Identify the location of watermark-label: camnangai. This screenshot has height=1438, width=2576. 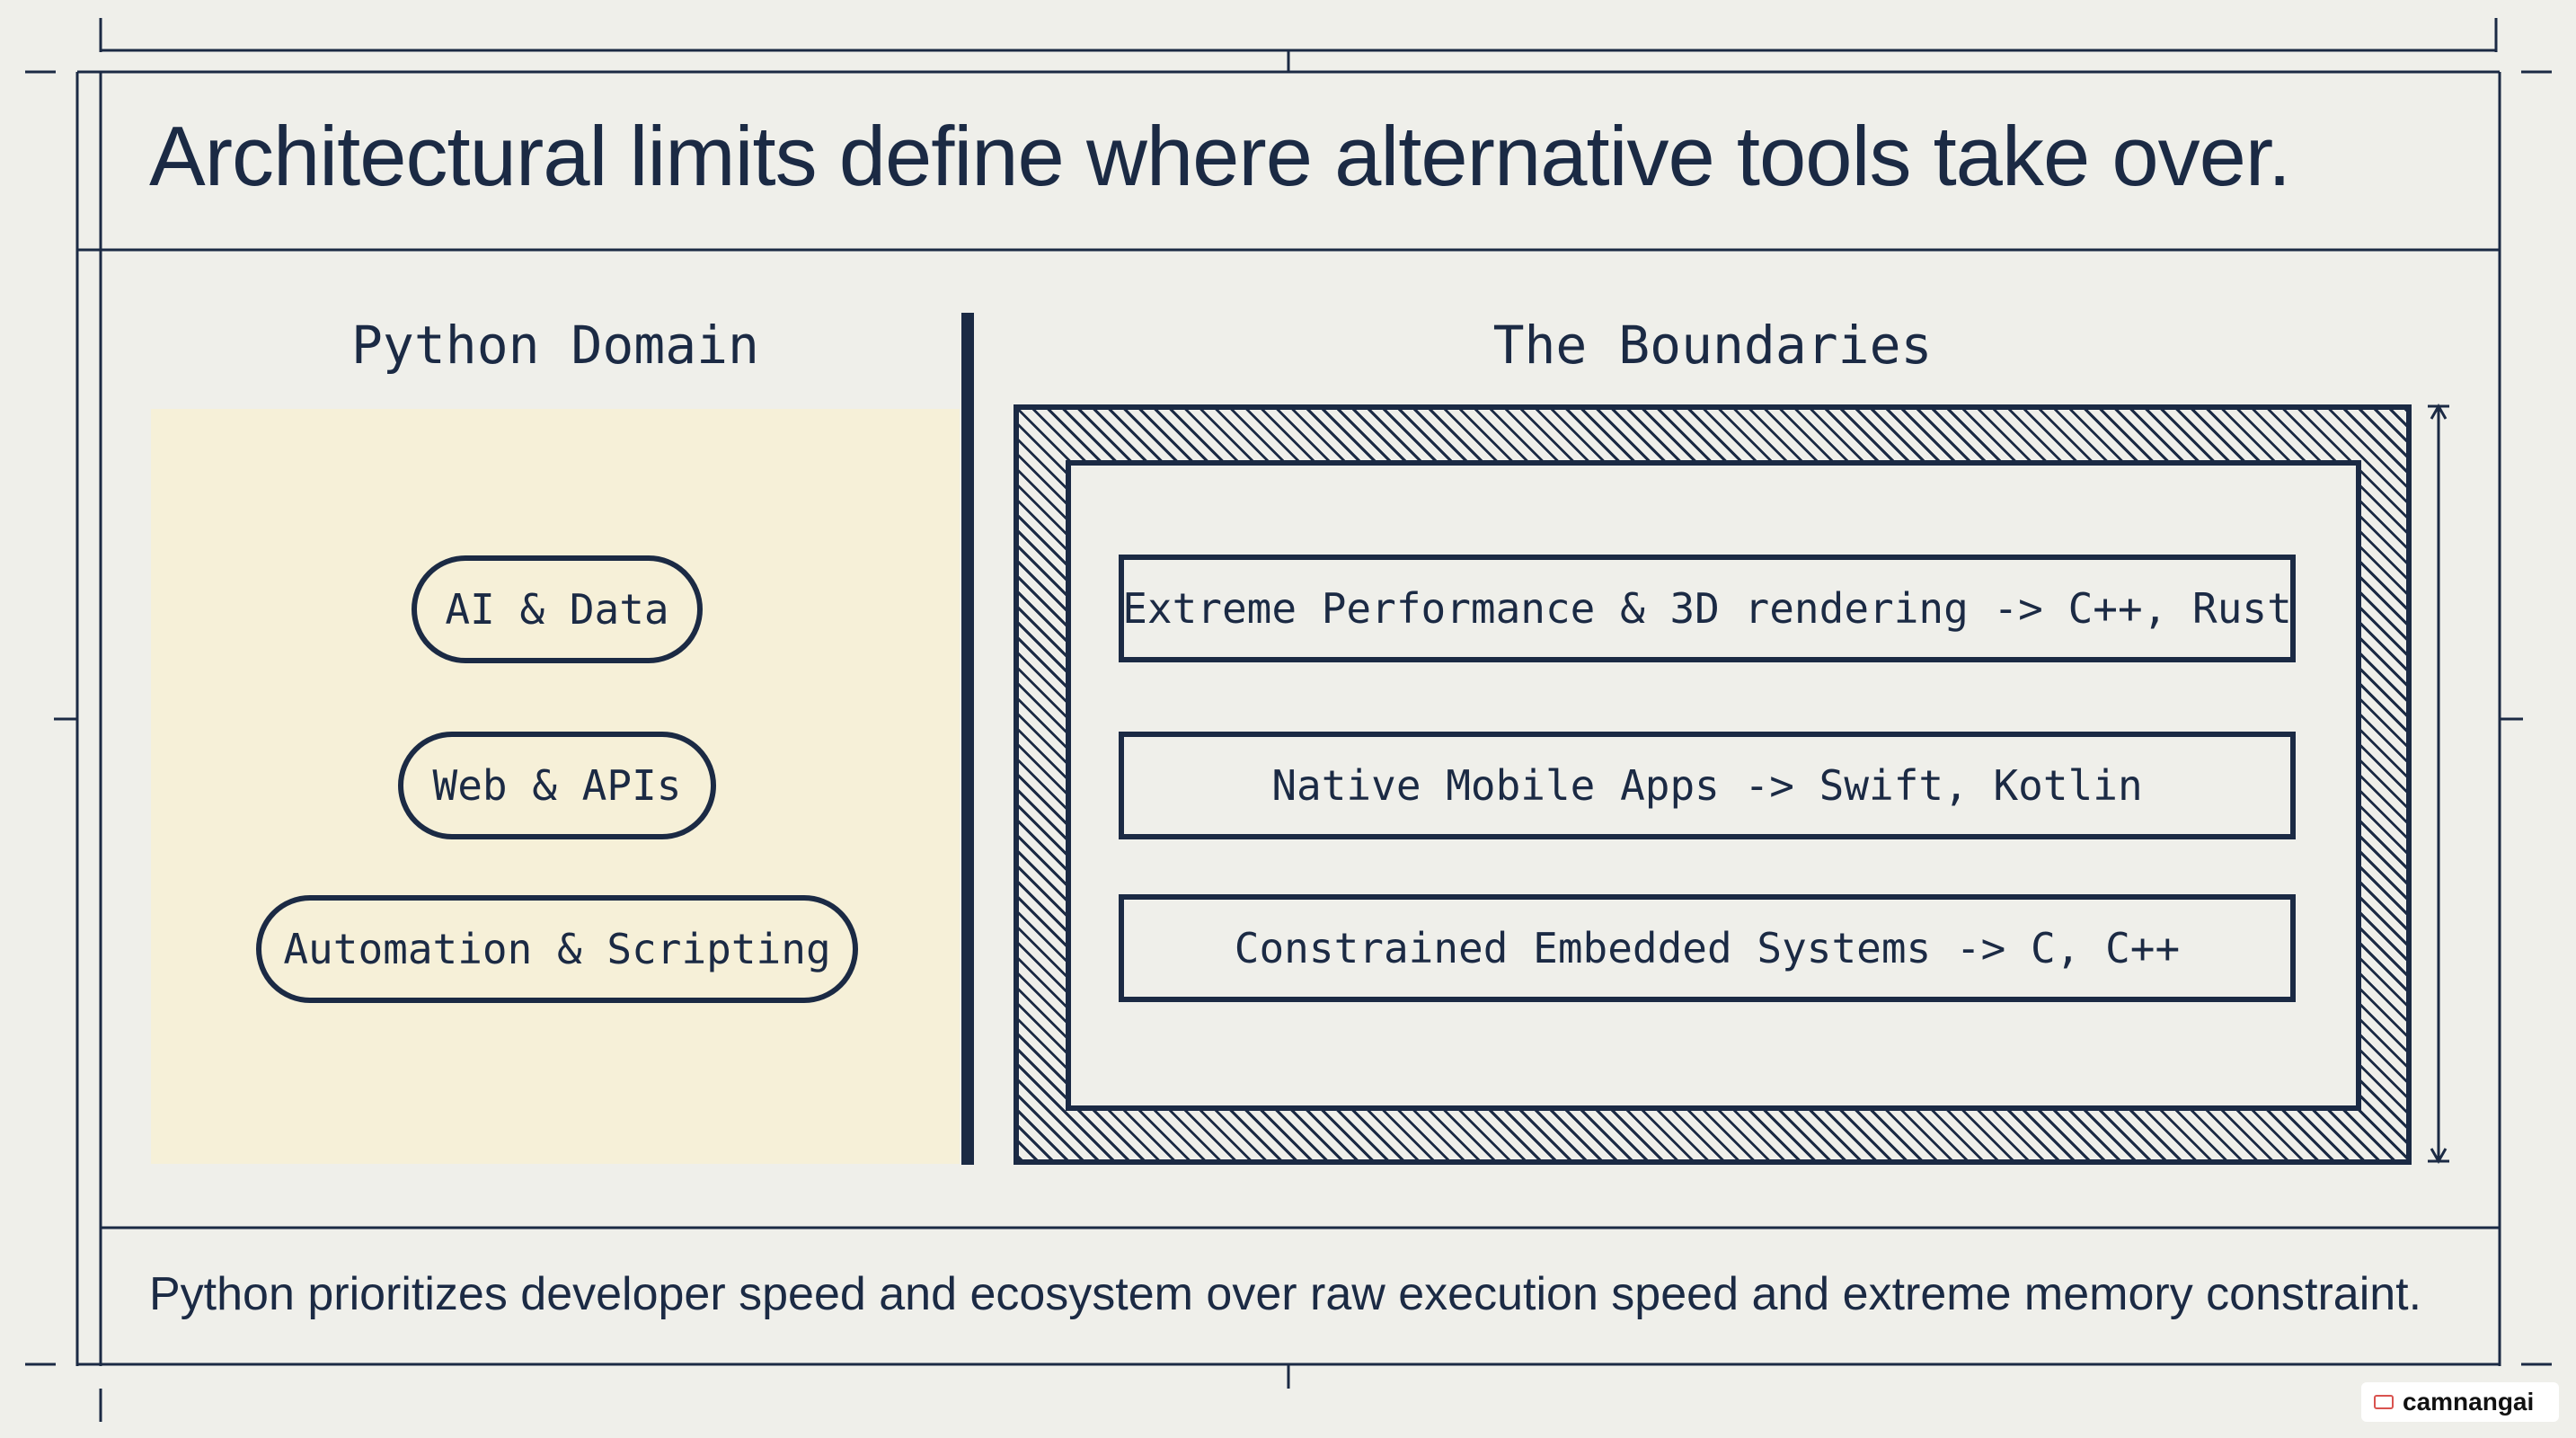
(2469, 1402).